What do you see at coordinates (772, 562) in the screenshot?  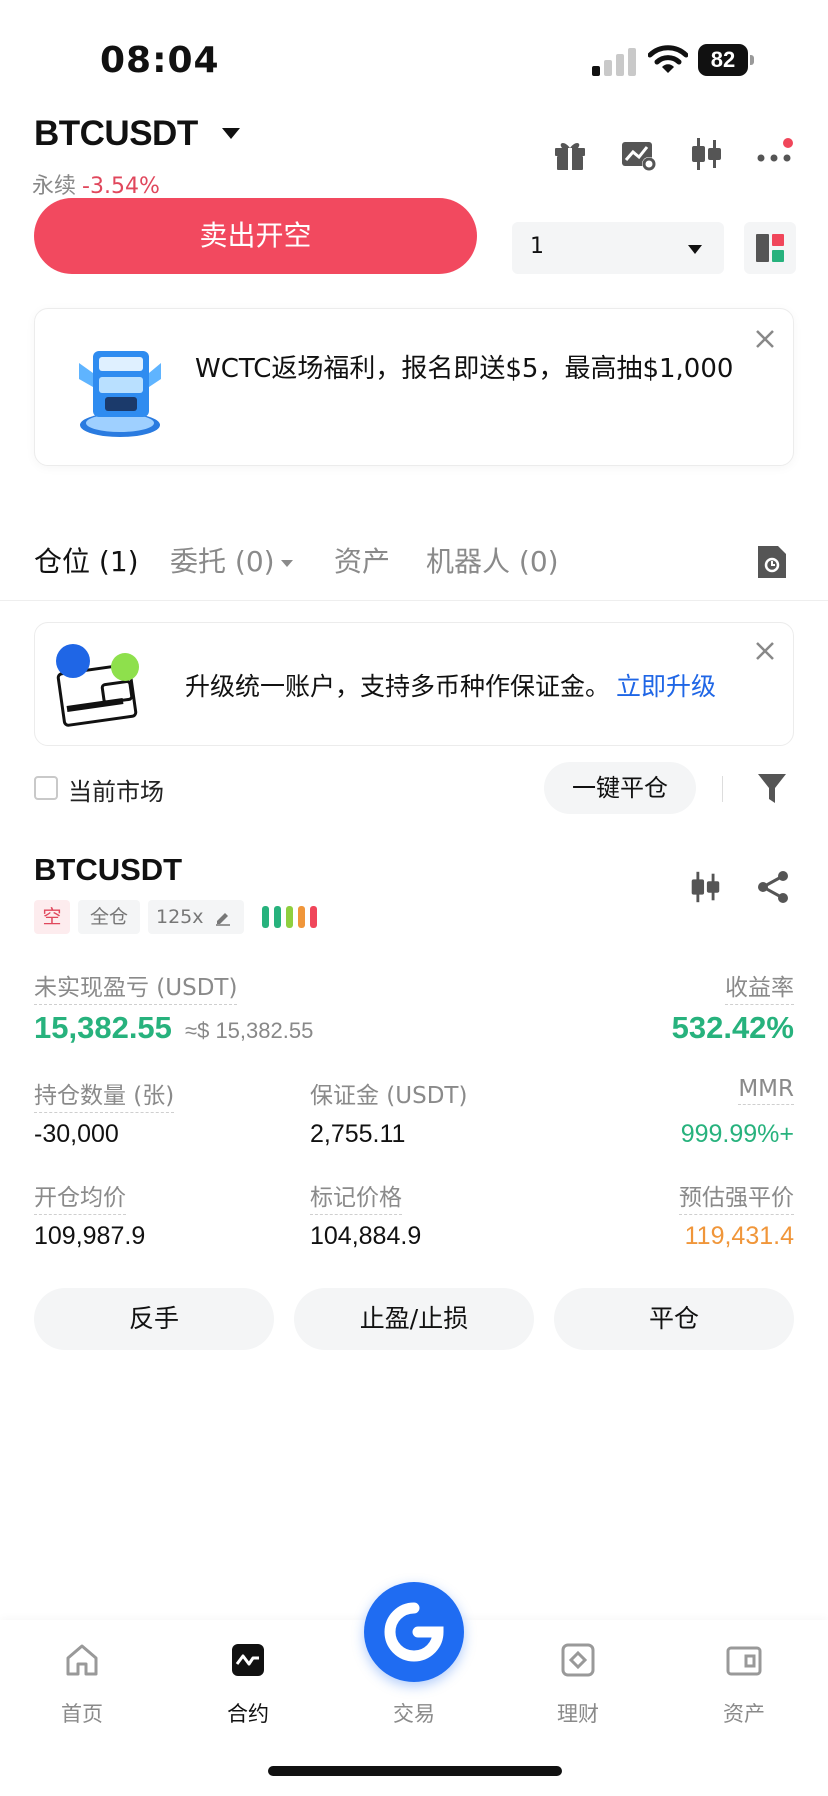 I see `history-document-icon` at bounding box center [772, 562].